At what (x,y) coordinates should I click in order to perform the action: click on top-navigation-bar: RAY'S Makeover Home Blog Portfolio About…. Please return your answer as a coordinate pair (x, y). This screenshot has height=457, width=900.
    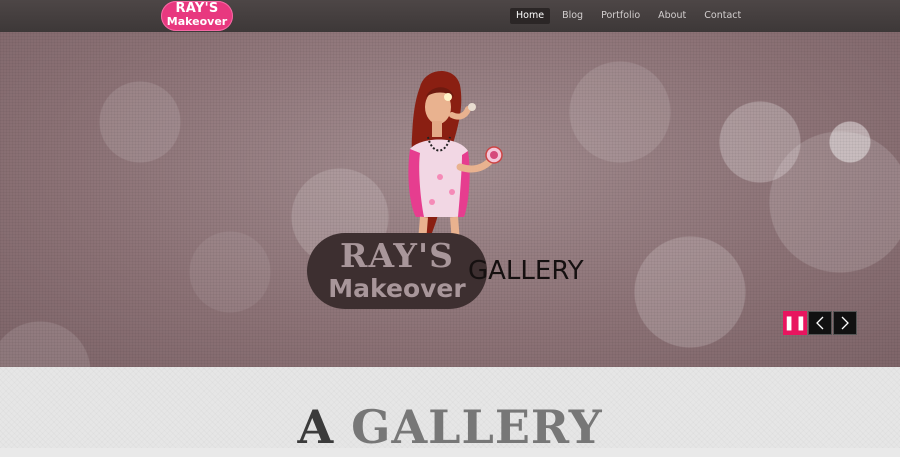
    Looking at the image, I should click on (450, 16).